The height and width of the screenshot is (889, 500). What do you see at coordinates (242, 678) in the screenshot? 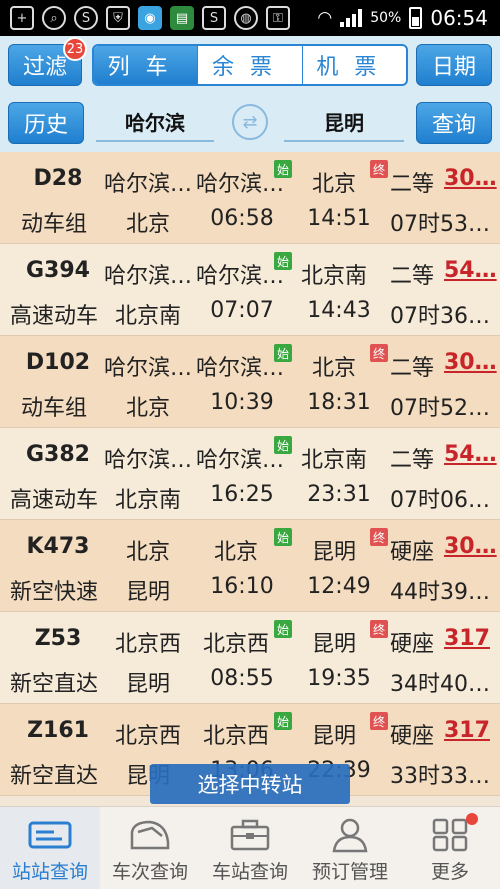
I see `depart-time: 08:55` at bounding box center [242, 678].